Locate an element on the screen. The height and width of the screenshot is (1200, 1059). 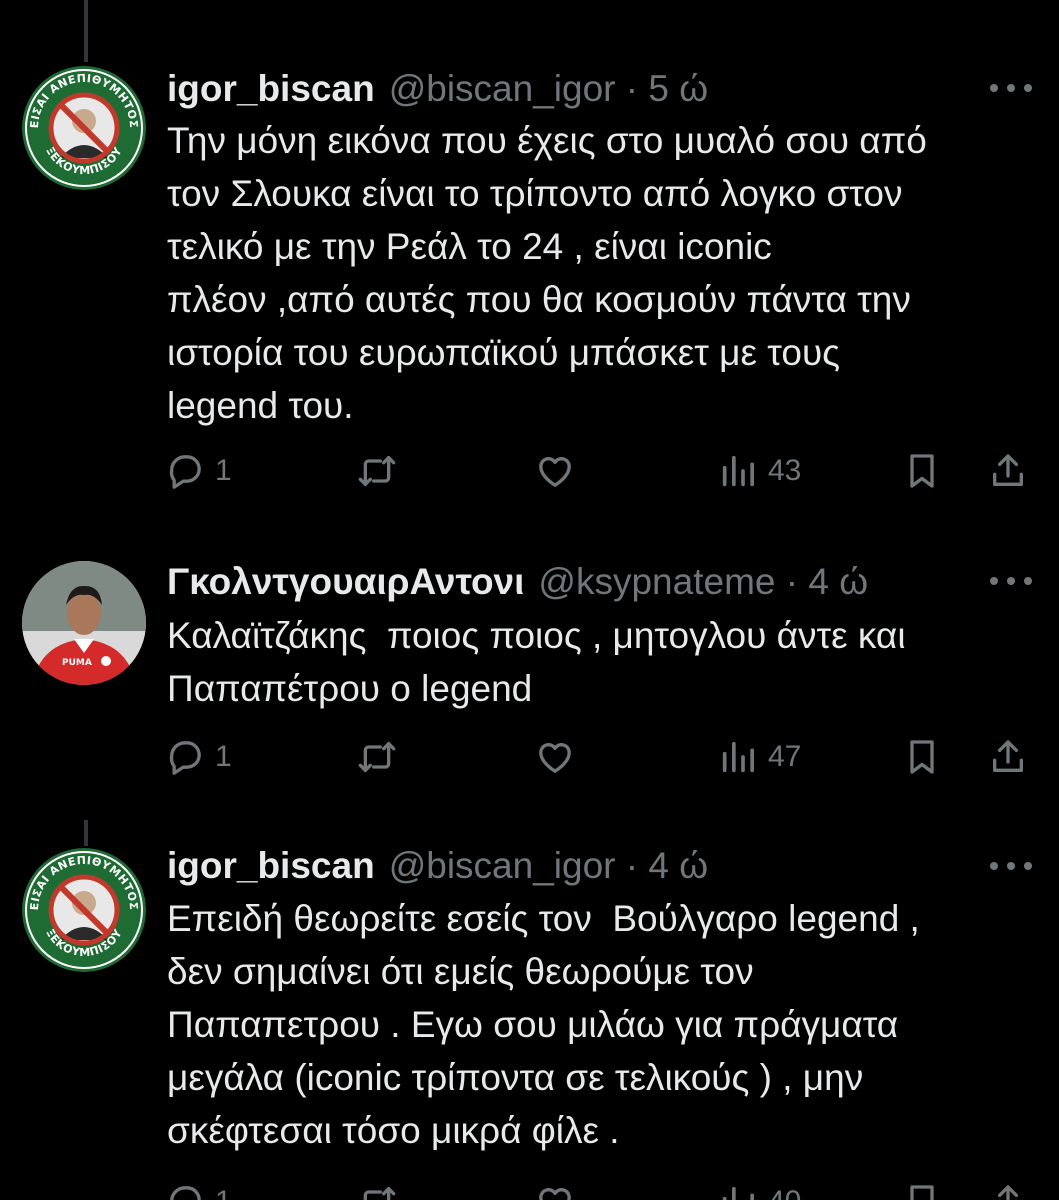
more-button is located at coordinates (1011, 866).